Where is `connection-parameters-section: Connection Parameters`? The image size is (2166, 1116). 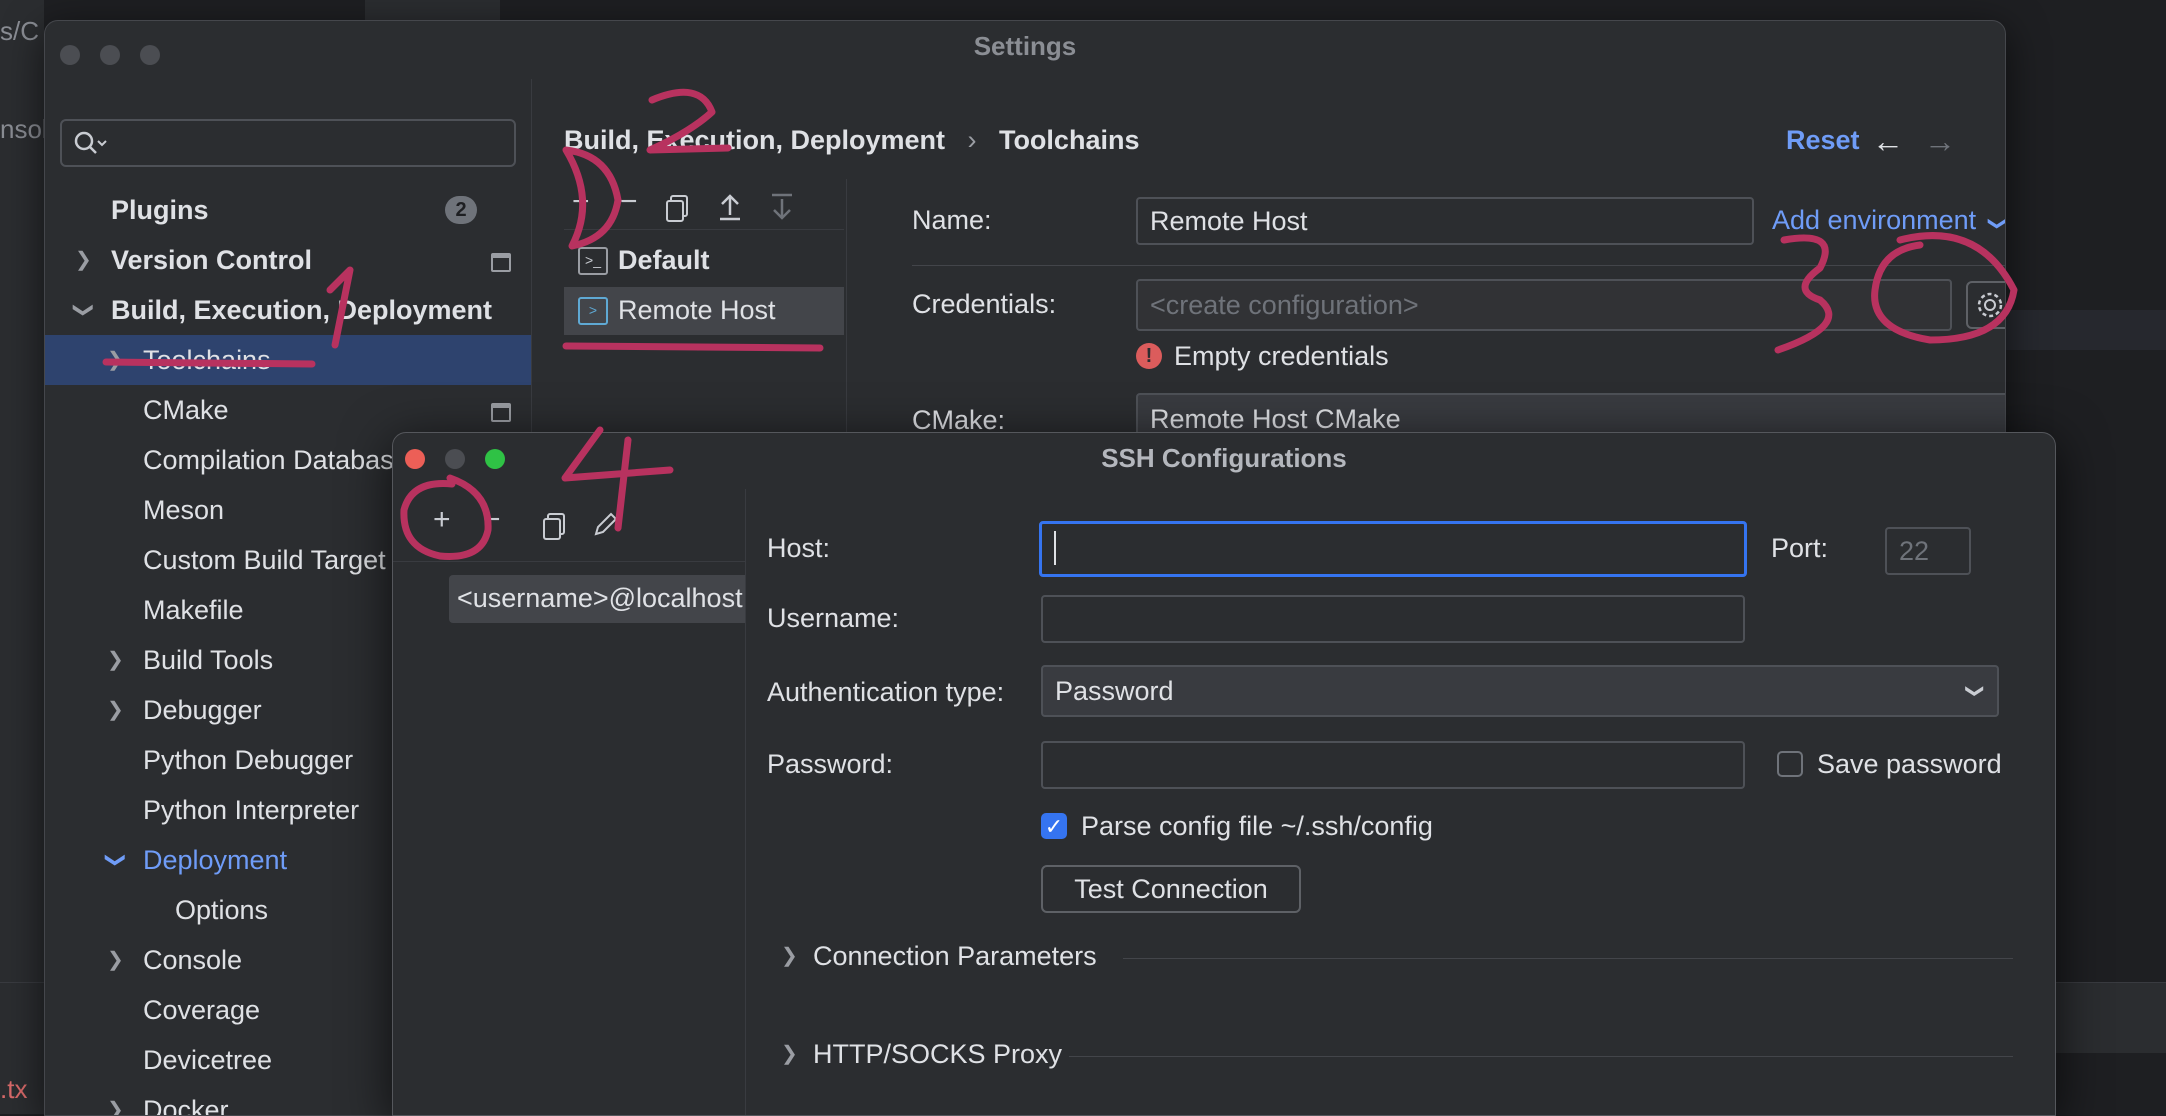
connection-parameters-section: Connection Parameters is located at coordinates (955, 956).